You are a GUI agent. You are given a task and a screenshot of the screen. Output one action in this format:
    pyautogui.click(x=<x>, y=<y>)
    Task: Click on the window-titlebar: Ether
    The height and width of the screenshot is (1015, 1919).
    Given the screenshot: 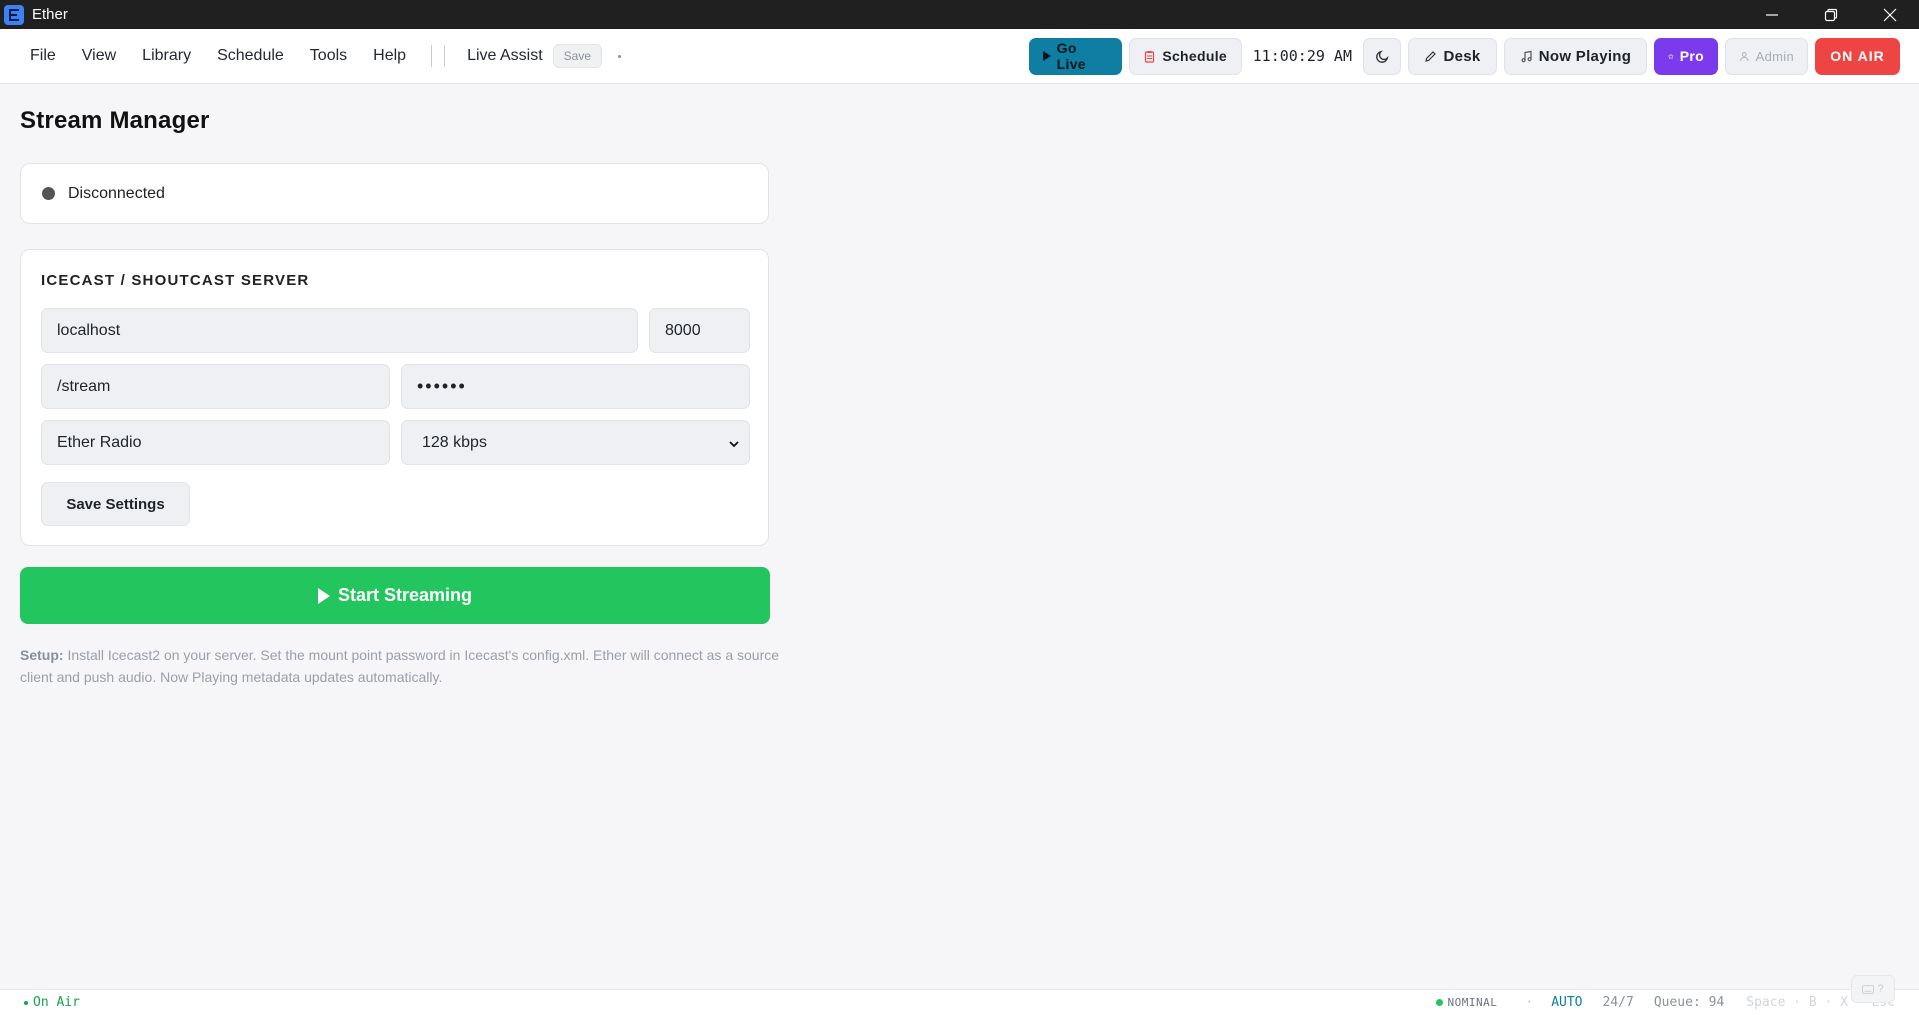 What is the action you would take?
    pyautogui.click(x=959, y=14)
    